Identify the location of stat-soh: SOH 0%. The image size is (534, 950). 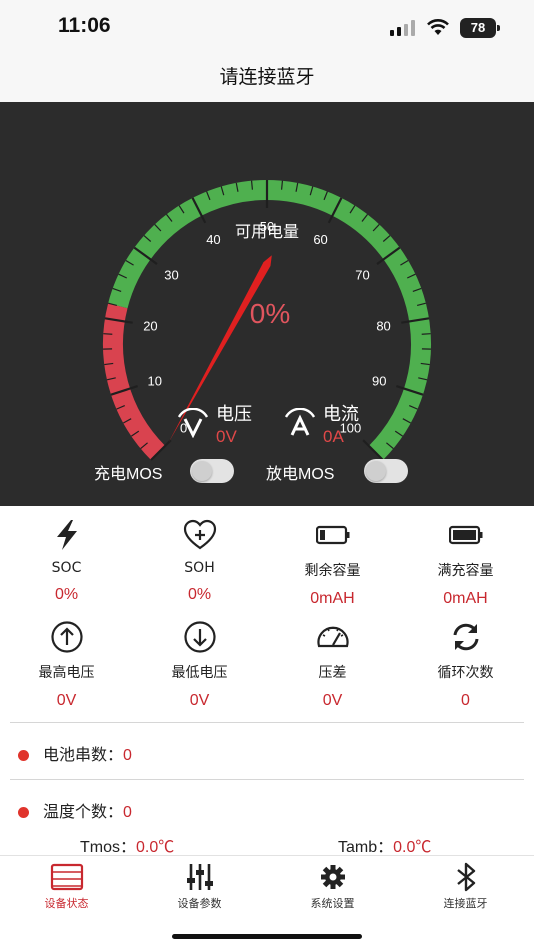
(199, 561).